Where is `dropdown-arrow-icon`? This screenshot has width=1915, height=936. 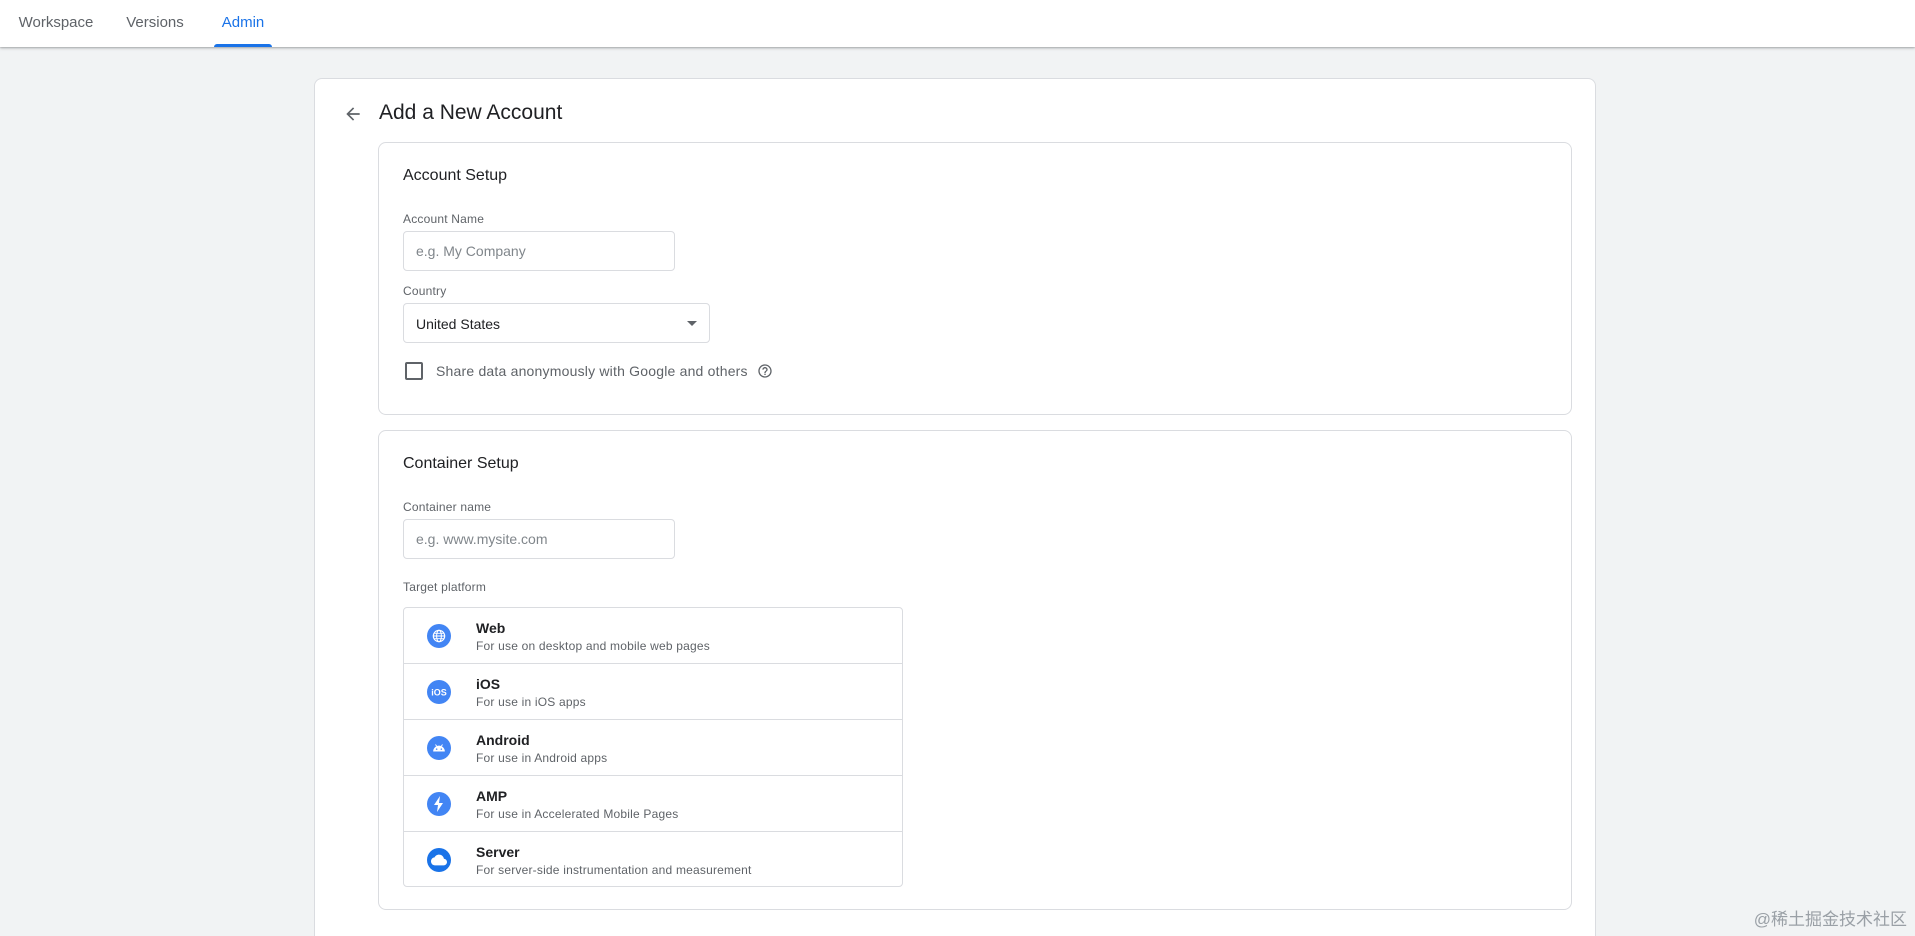
dropdown-arrow-icon is located at coordinates (692, 323).